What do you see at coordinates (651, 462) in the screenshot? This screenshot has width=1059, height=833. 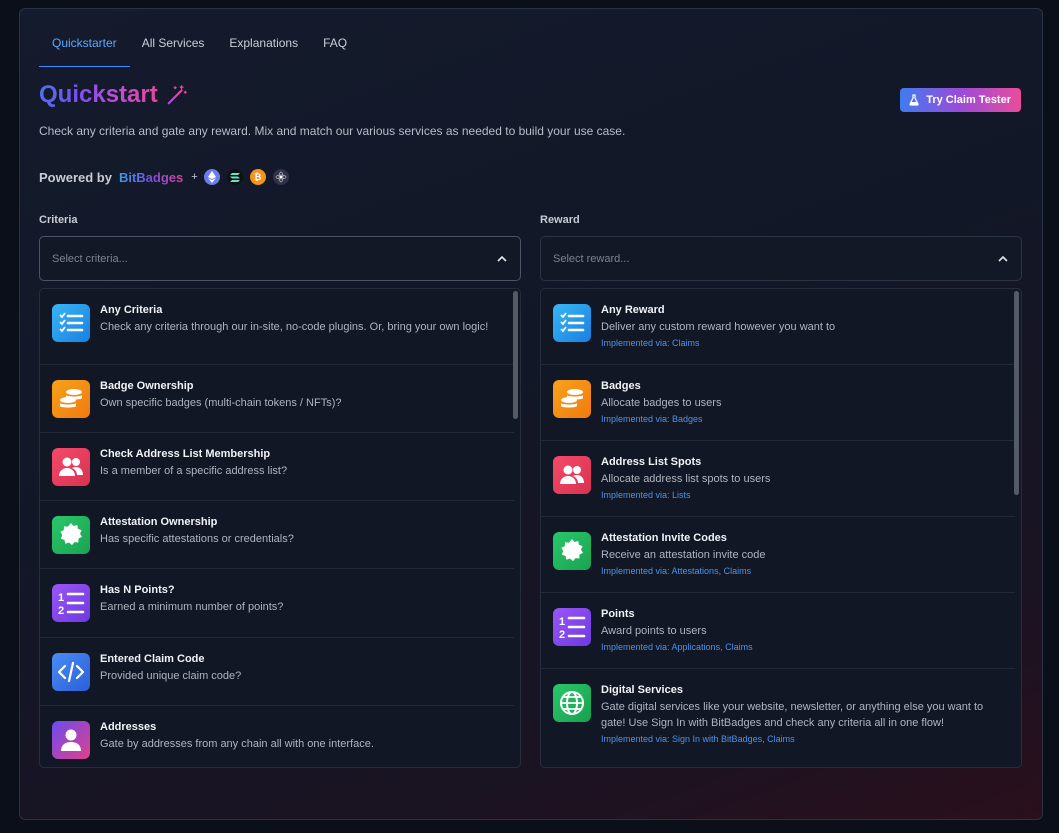 I see `option-title: Address List Spots` at bounding box center [651, 462].